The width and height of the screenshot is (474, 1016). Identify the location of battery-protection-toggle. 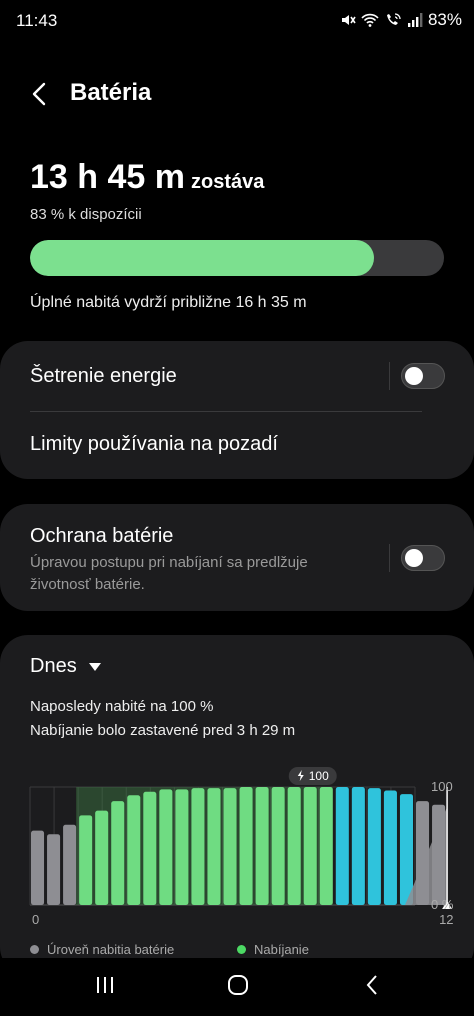
(423, 558).